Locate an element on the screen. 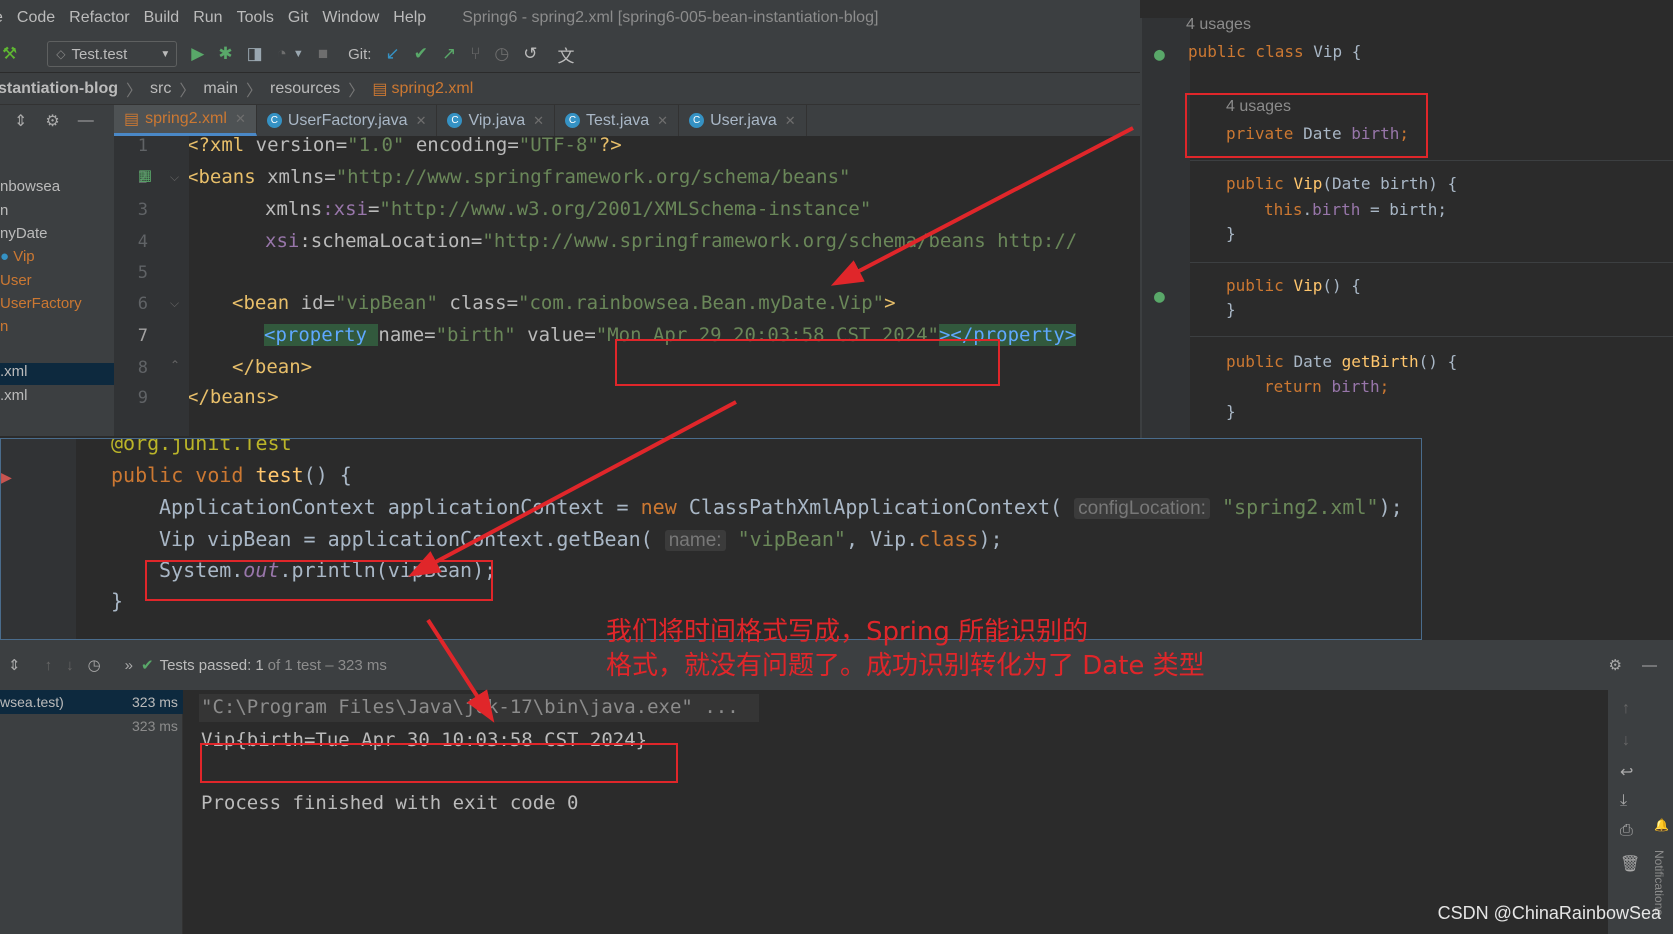  menu-item-window: Window is located at coordinates (350, 18).